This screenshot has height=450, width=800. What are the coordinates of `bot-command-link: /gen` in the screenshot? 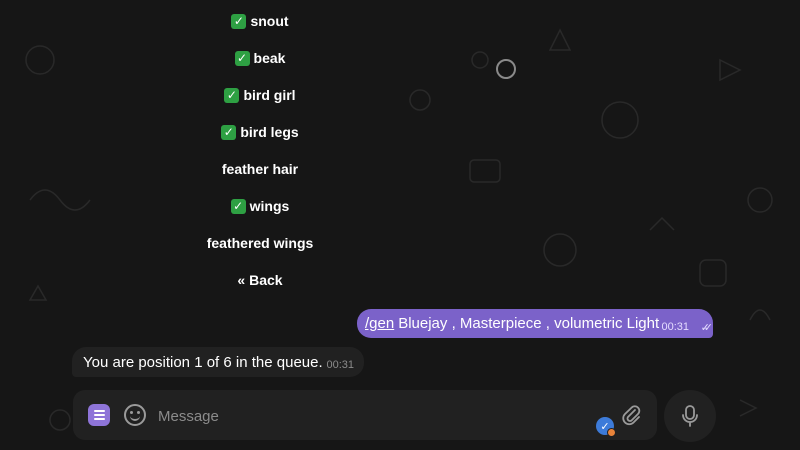 It's located at (379, 323).